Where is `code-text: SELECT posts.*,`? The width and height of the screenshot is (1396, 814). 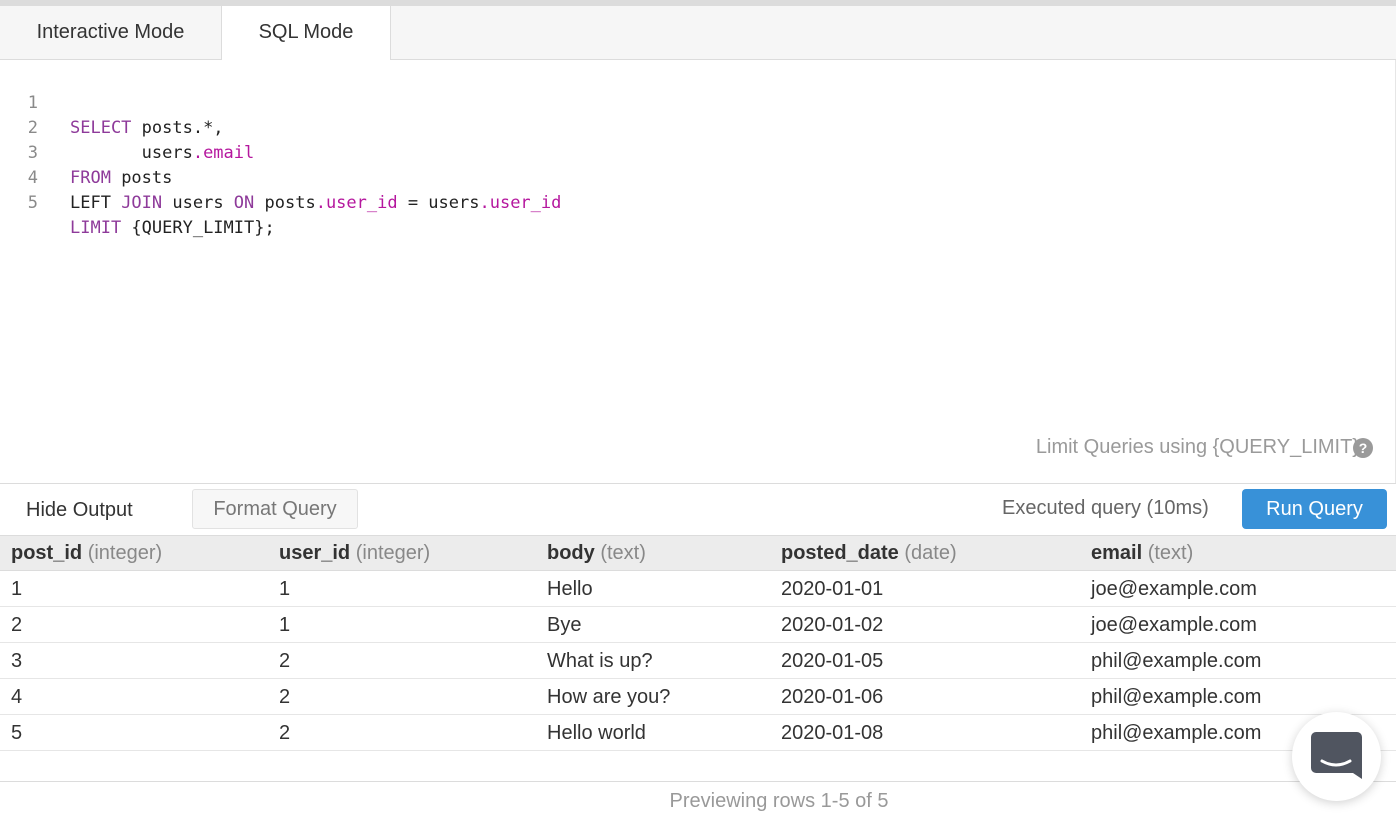 code-text: SELECT posts.*, is located at coordinates (147, 128).